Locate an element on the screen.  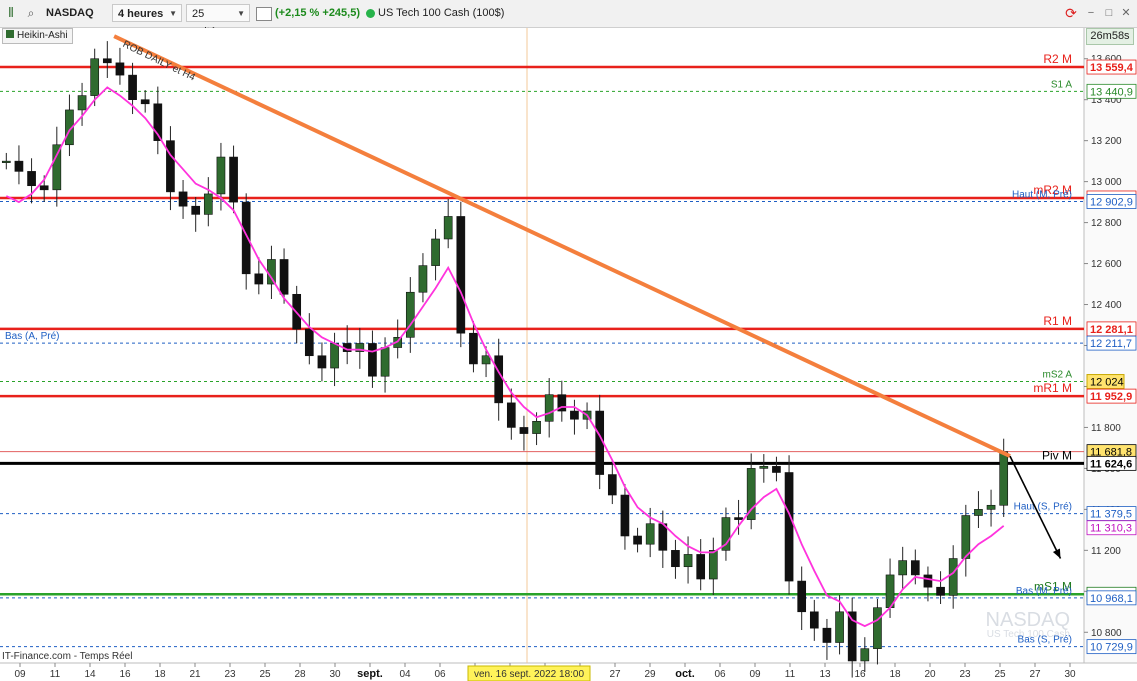
y-tick-label: 12 400 is located at coordinates (1106, 305).